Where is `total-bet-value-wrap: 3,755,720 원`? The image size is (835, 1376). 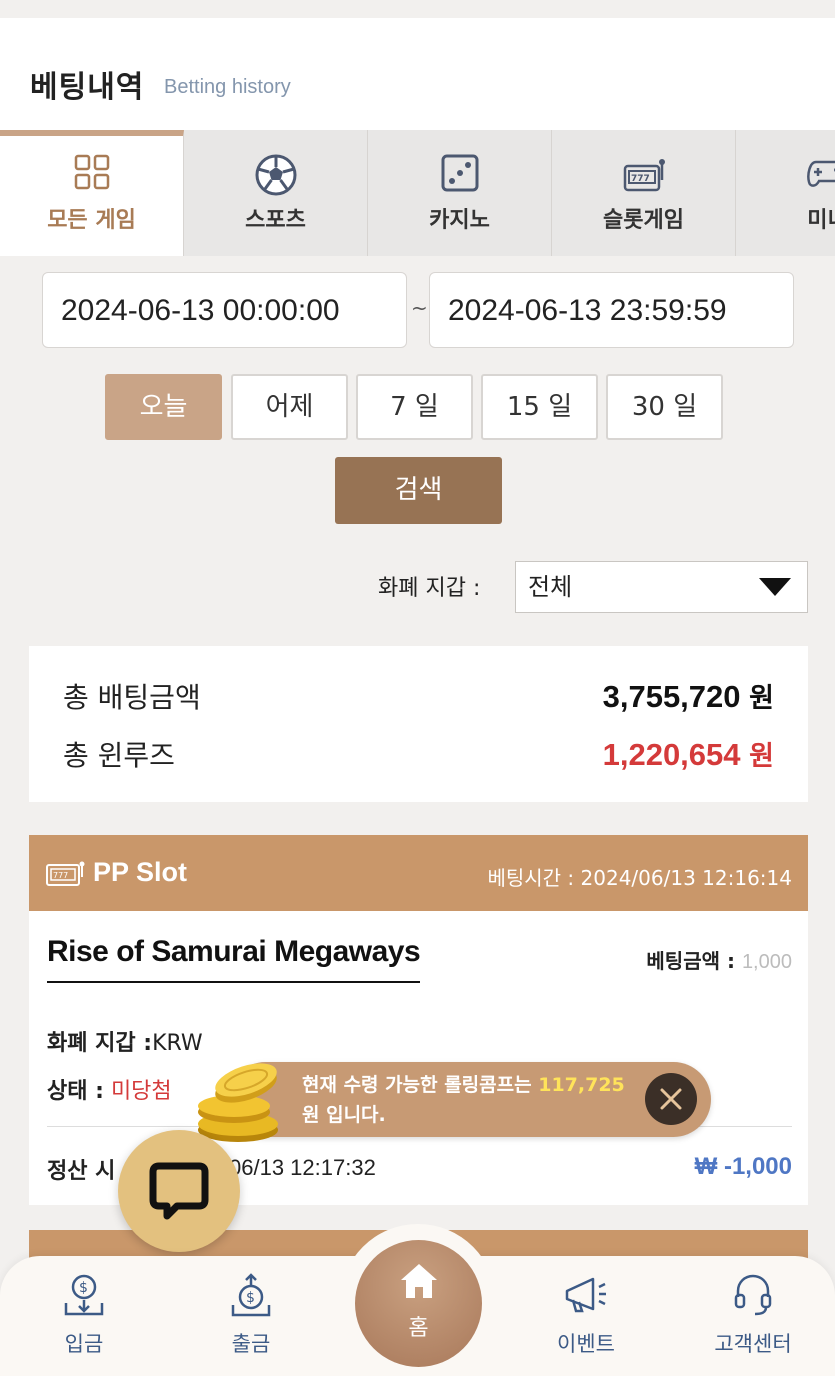 total-bet-value-wrap: 3,755,720 원 is located at coordinates (688, 695).